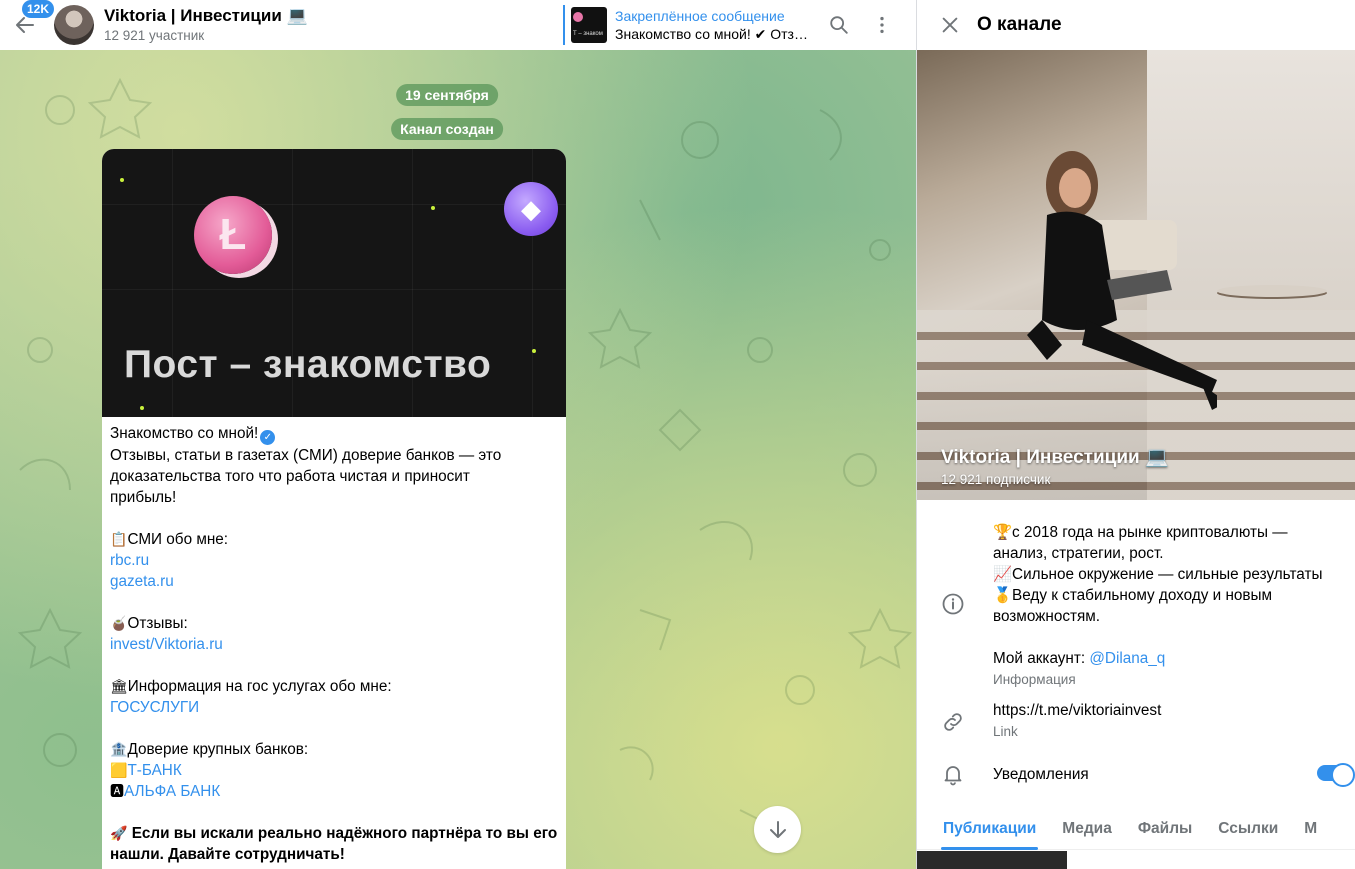  Describe the element at coordinates (1127, 658) in the screenshot. I see `account-link: @Dilana_q` at that location.